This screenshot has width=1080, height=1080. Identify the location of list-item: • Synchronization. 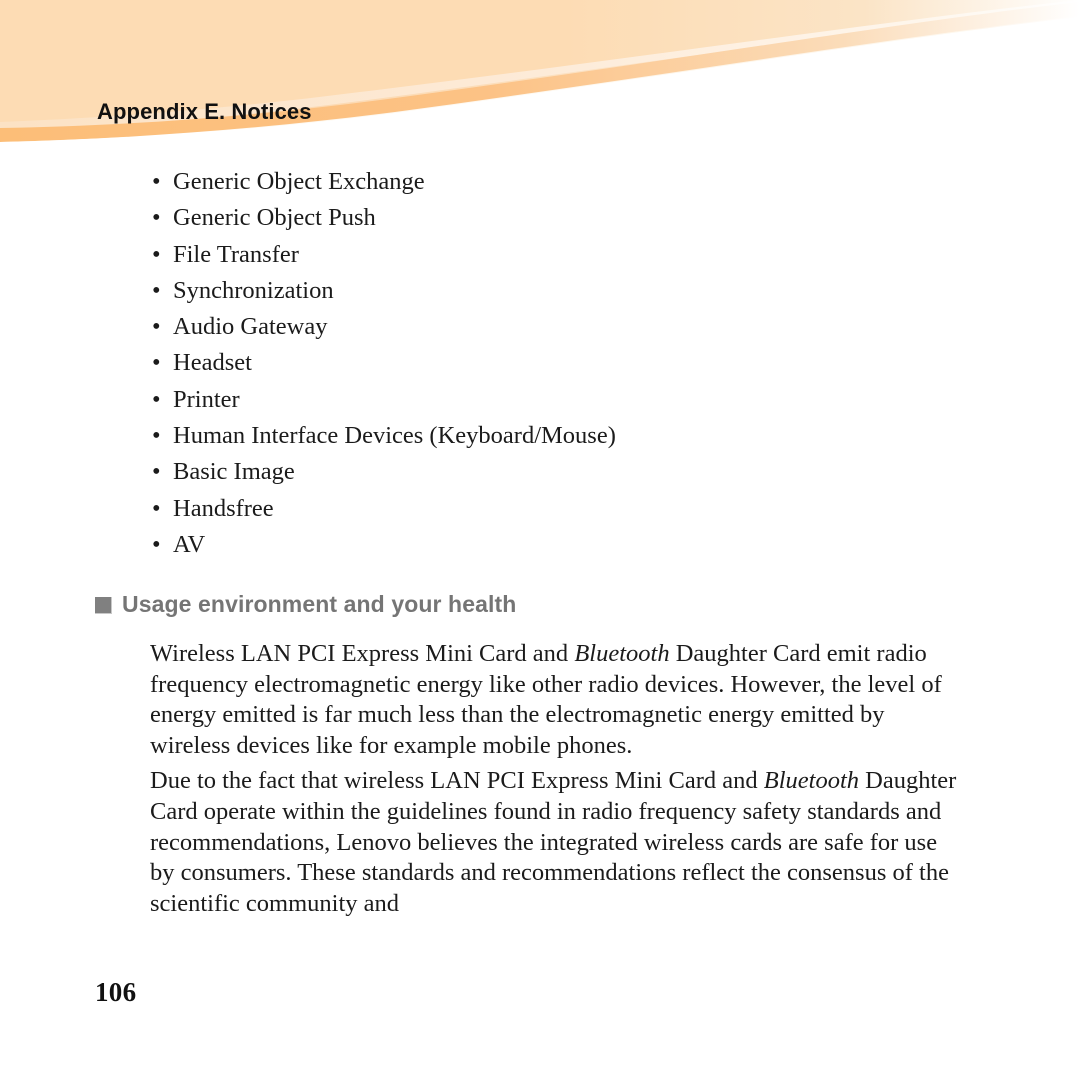
(562, 291).